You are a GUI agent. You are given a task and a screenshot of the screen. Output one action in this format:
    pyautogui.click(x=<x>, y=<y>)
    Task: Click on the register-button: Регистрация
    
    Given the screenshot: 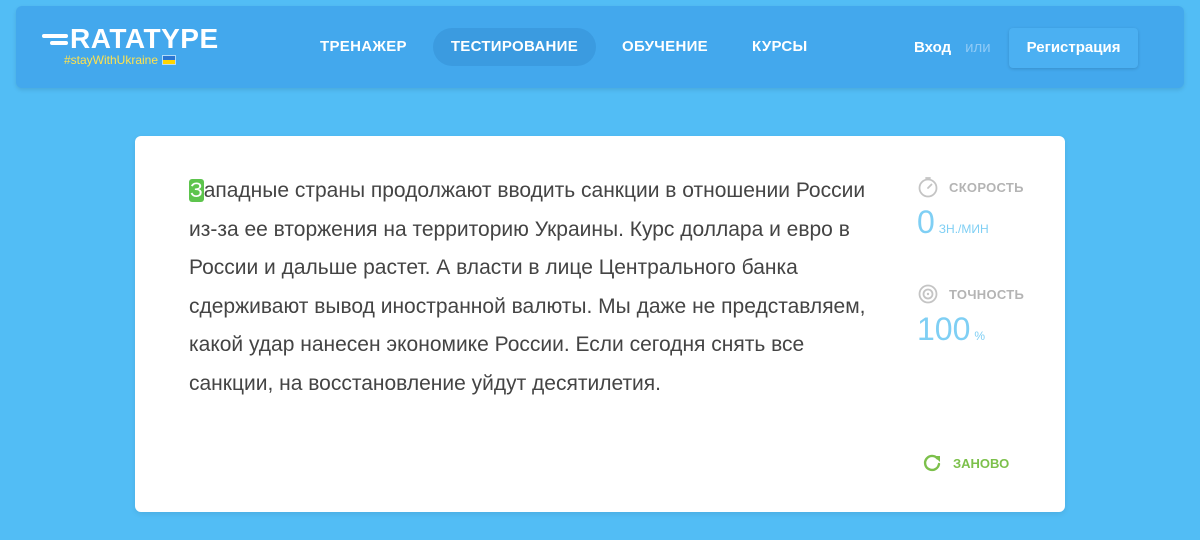 What is the action you would take?
    pyautogui.click(x=1073, y=48)
    